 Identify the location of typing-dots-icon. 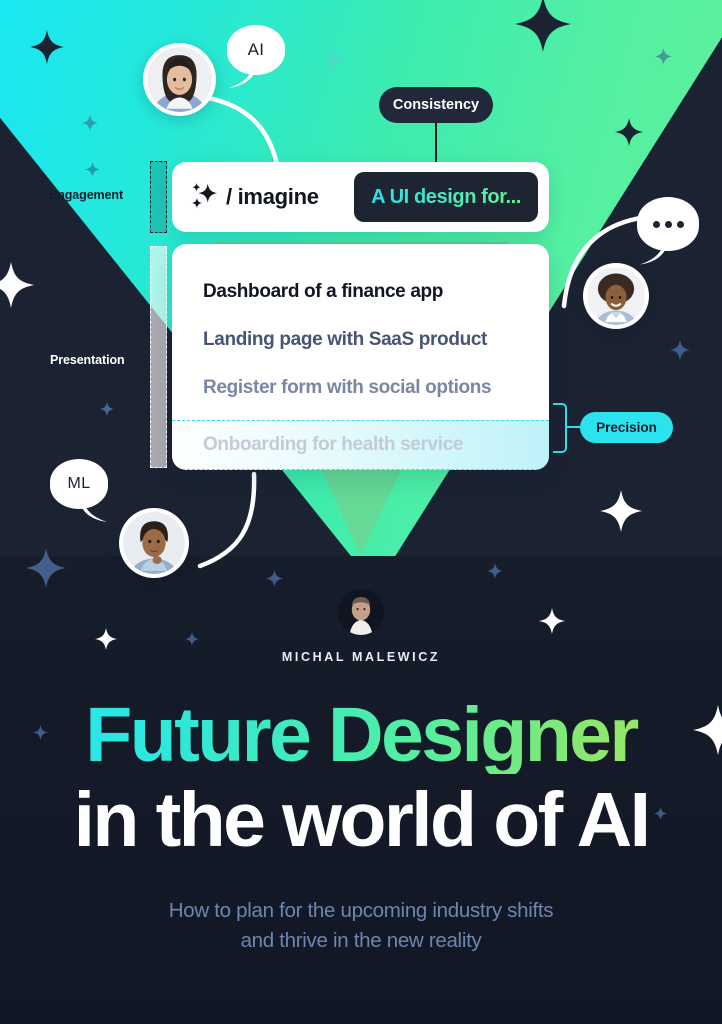
(668, 224).